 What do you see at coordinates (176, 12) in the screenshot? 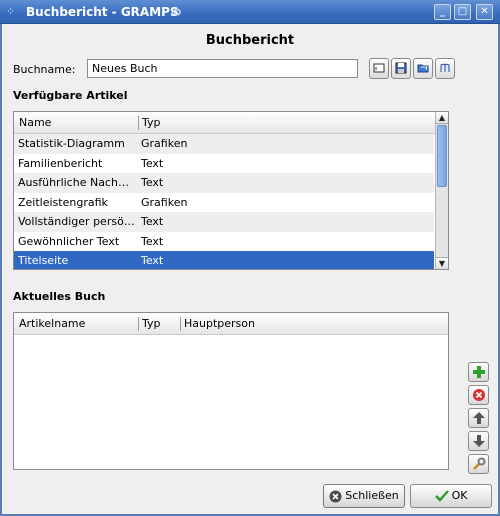
I see `gramps-logo-icon` at bounding box center [176, 12].